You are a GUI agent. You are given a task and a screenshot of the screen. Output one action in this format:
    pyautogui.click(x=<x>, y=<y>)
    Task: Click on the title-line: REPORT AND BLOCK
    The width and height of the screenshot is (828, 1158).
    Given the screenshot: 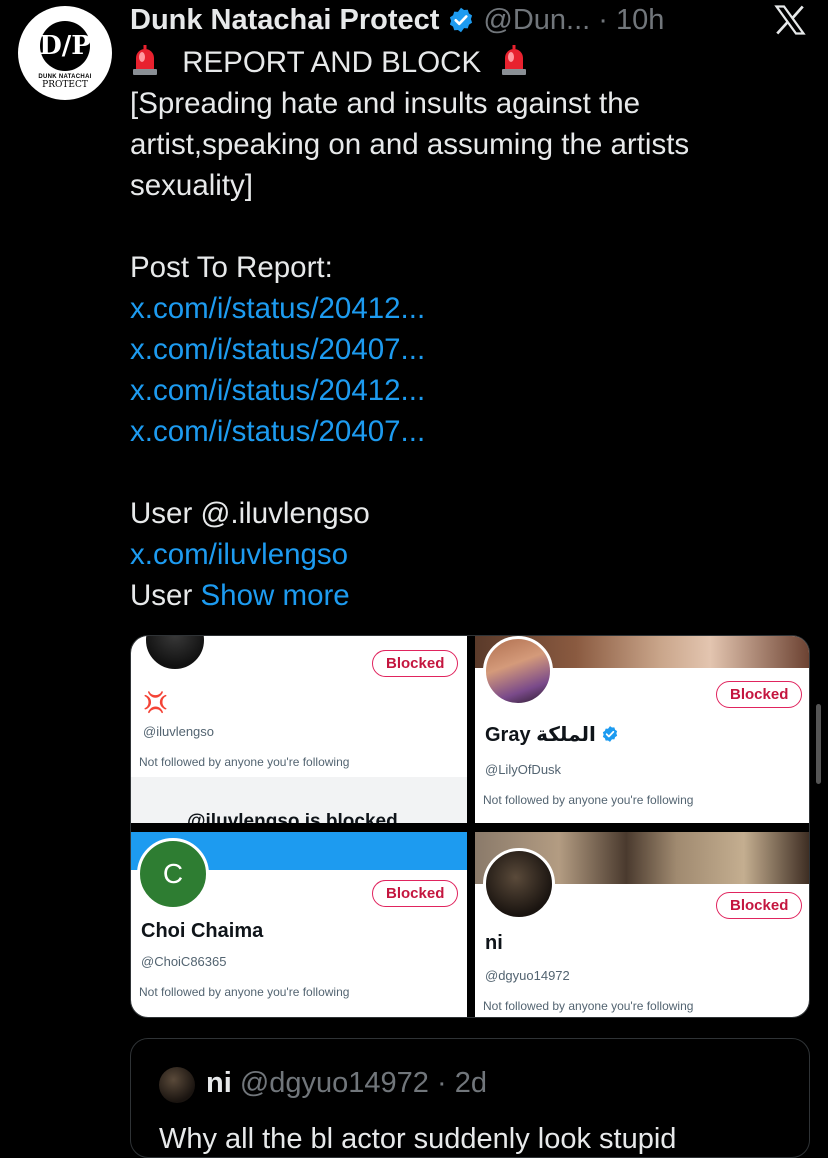 What is the action you would take?
    pyautogui.click(x=465, y=62)
    